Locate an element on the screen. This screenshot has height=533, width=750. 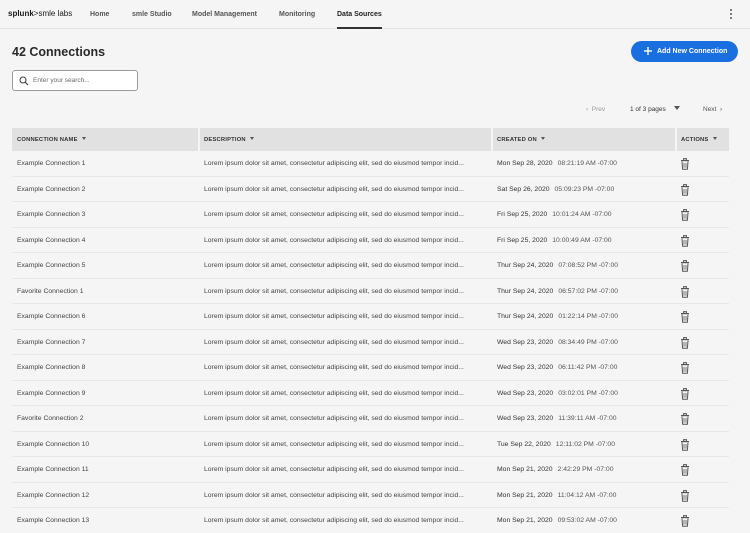
created-on: Wed Sep 23, 2020 03:02:01 PM -07:00 is located at coordinates (584, 393).